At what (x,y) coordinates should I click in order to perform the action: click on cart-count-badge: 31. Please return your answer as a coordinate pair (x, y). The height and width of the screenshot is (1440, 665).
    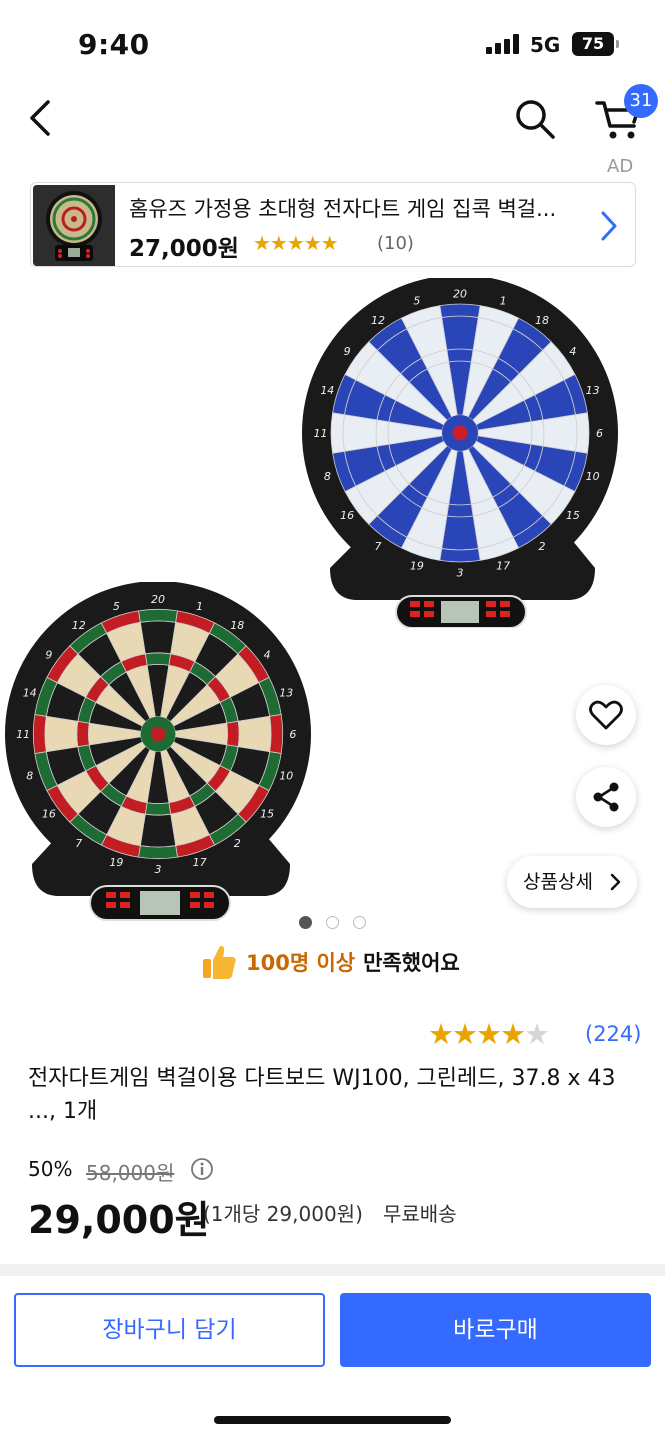
    Looking at the image, I should click on (641, 101).